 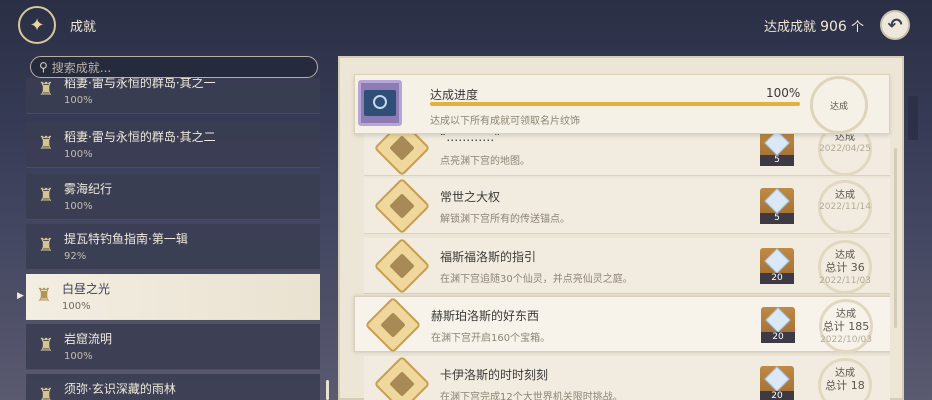 I want to click on achievement-title: 福斯福洛斯的指引, so click(x=488, y=257).